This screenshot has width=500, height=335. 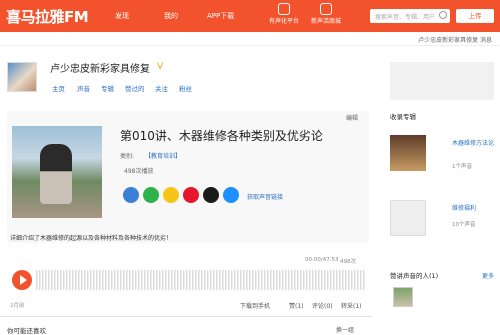 What do you see at coordinates (442, 81) in the screenshot?
I see `sidebar-banner` at bounding box center [442, 81].